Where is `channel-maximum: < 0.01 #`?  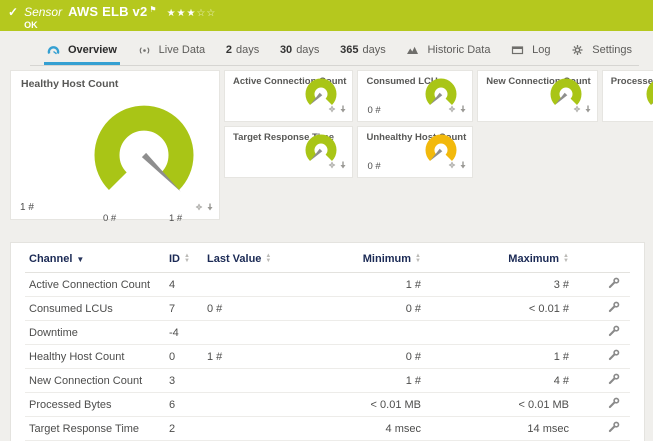
channel-maximum: < 0.01 # is located at coordinates (499, 308).